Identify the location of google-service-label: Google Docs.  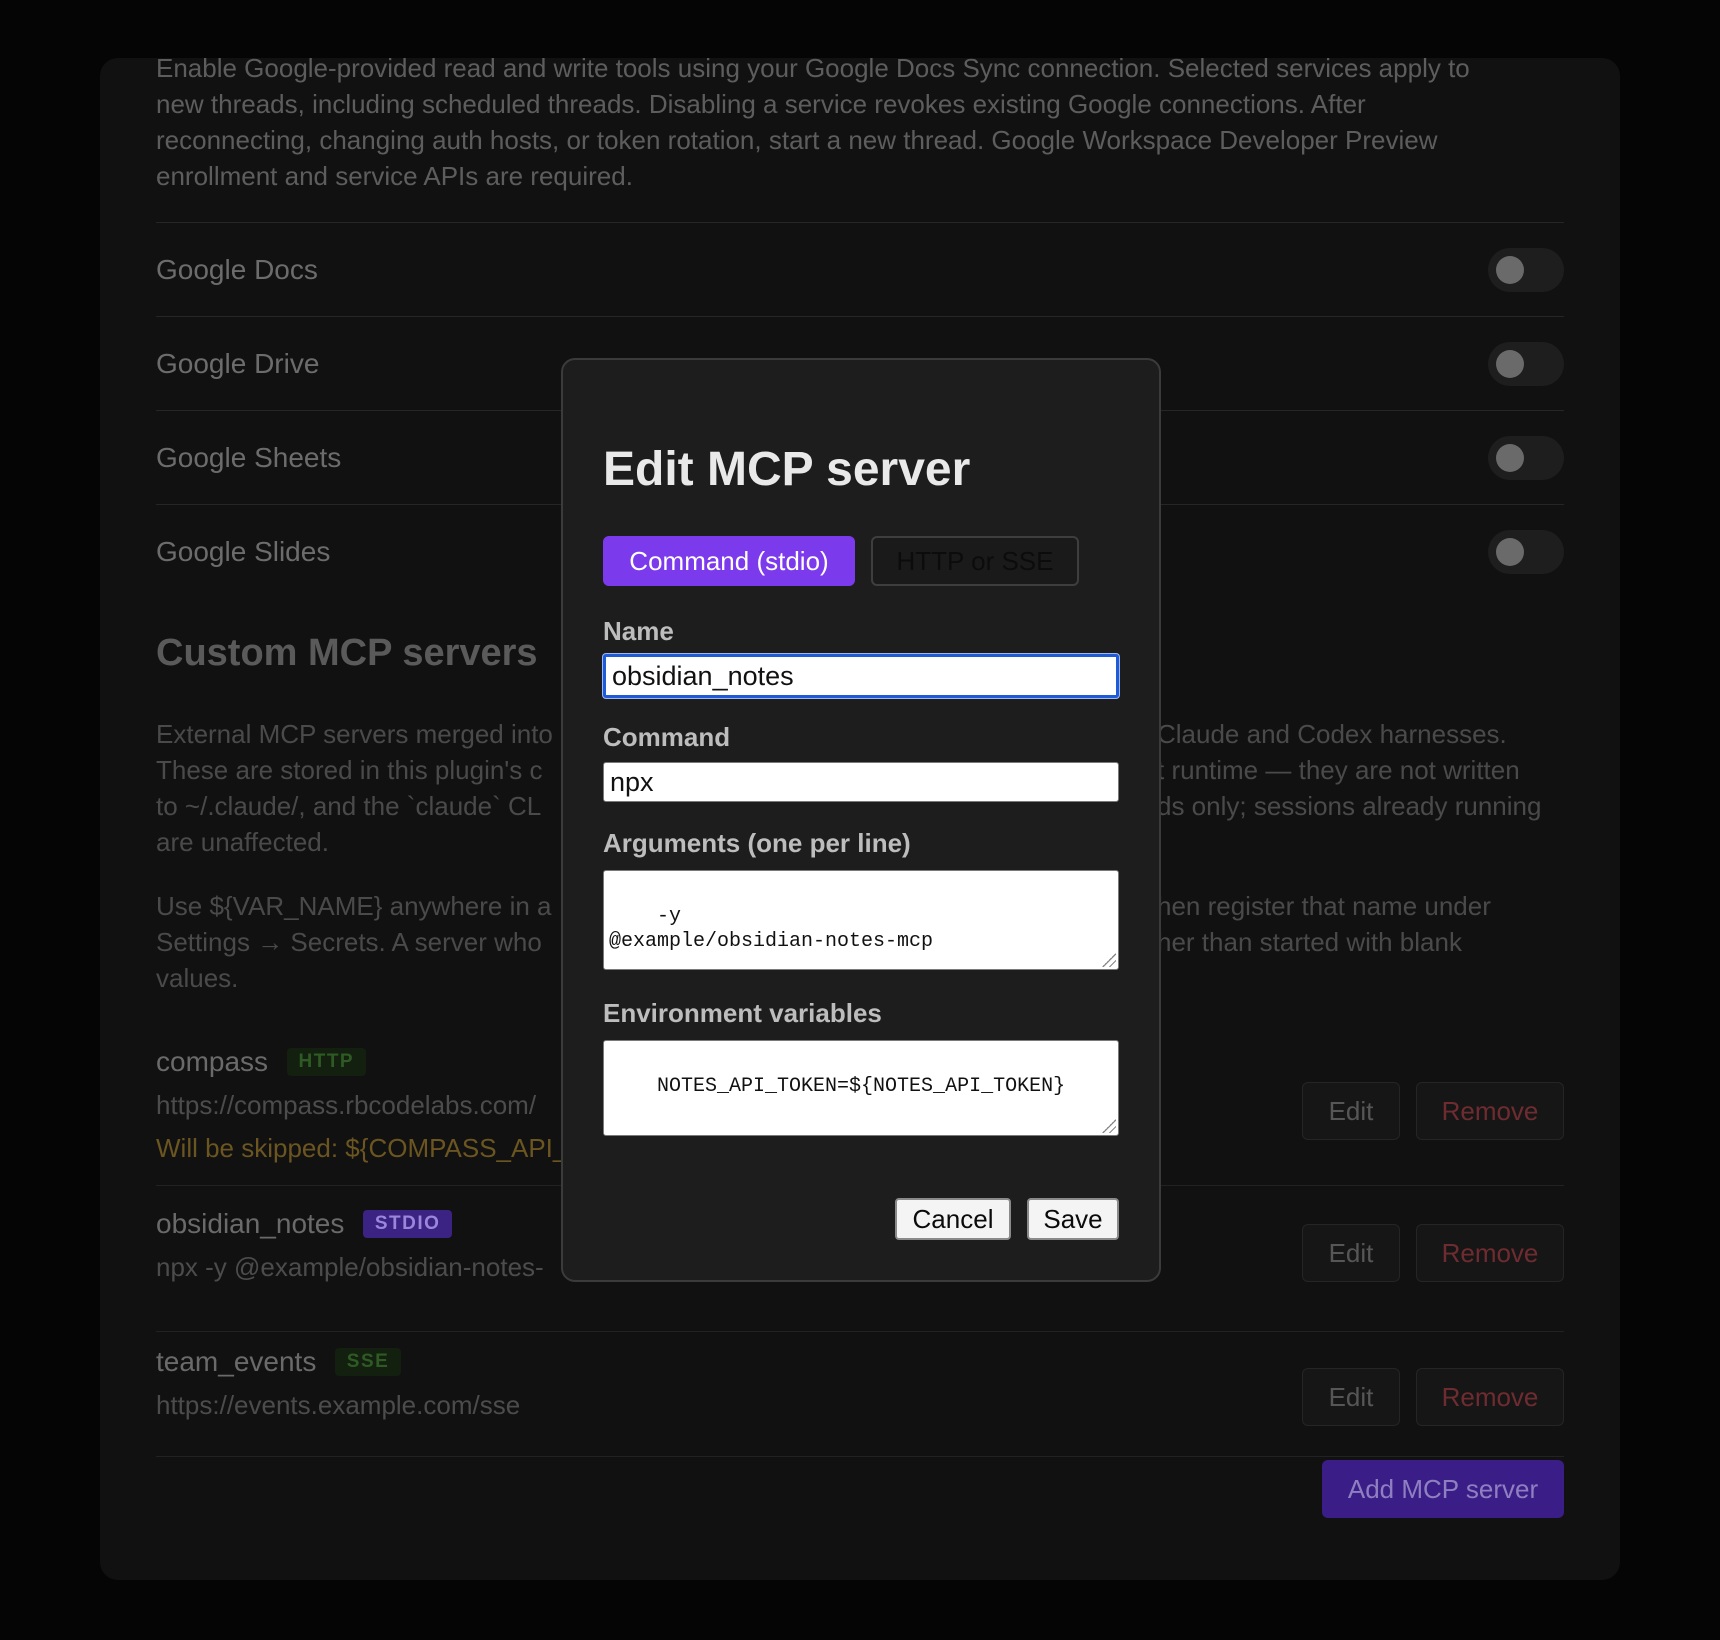
(237, 269).